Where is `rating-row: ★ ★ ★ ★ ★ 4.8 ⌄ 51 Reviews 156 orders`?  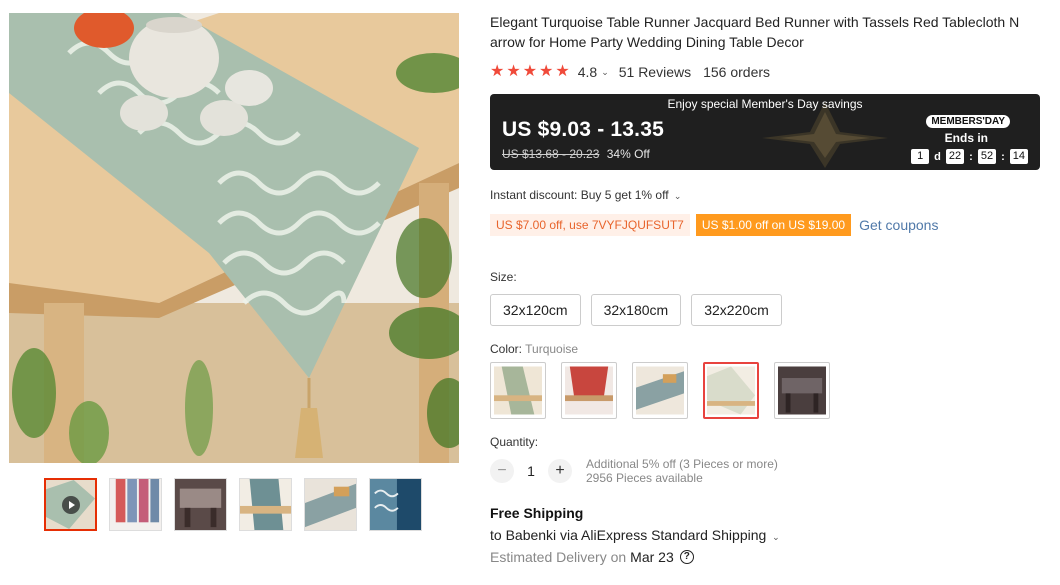
rating-row: ★ ★ ★ ★ ★ 4.8 ⌄ 51 Reviews 156 orders is located at coordinates (767, 72).